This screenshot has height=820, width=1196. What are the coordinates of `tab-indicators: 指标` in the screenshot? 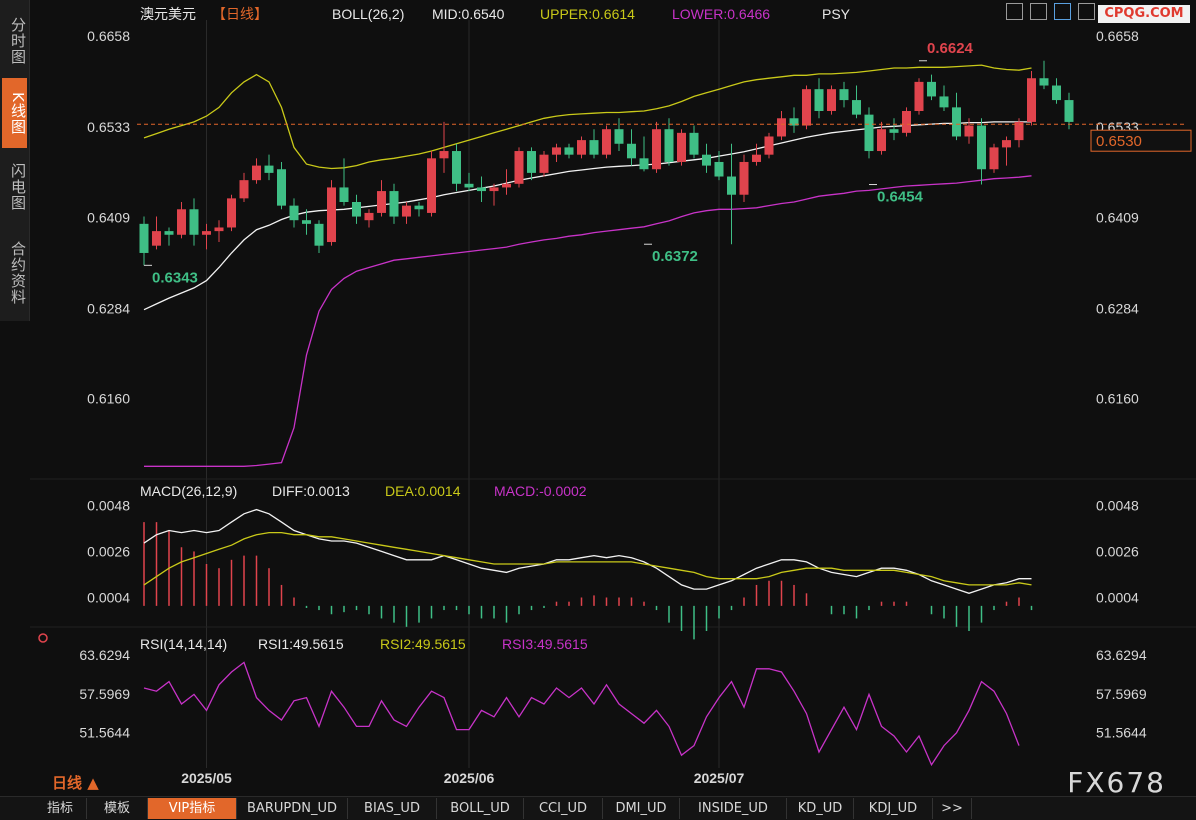 It's located at (60, 808).